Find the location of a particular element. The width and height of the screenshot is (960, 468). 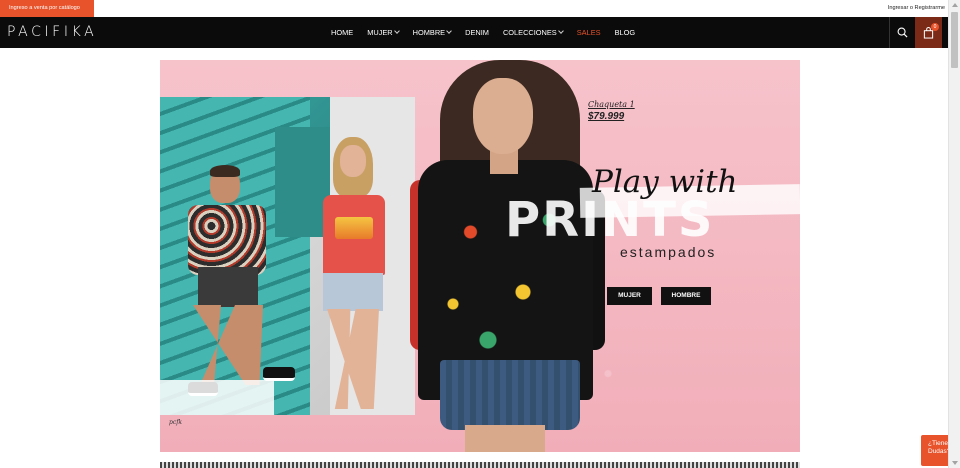

search-icon is located at coordinates (902, 32).